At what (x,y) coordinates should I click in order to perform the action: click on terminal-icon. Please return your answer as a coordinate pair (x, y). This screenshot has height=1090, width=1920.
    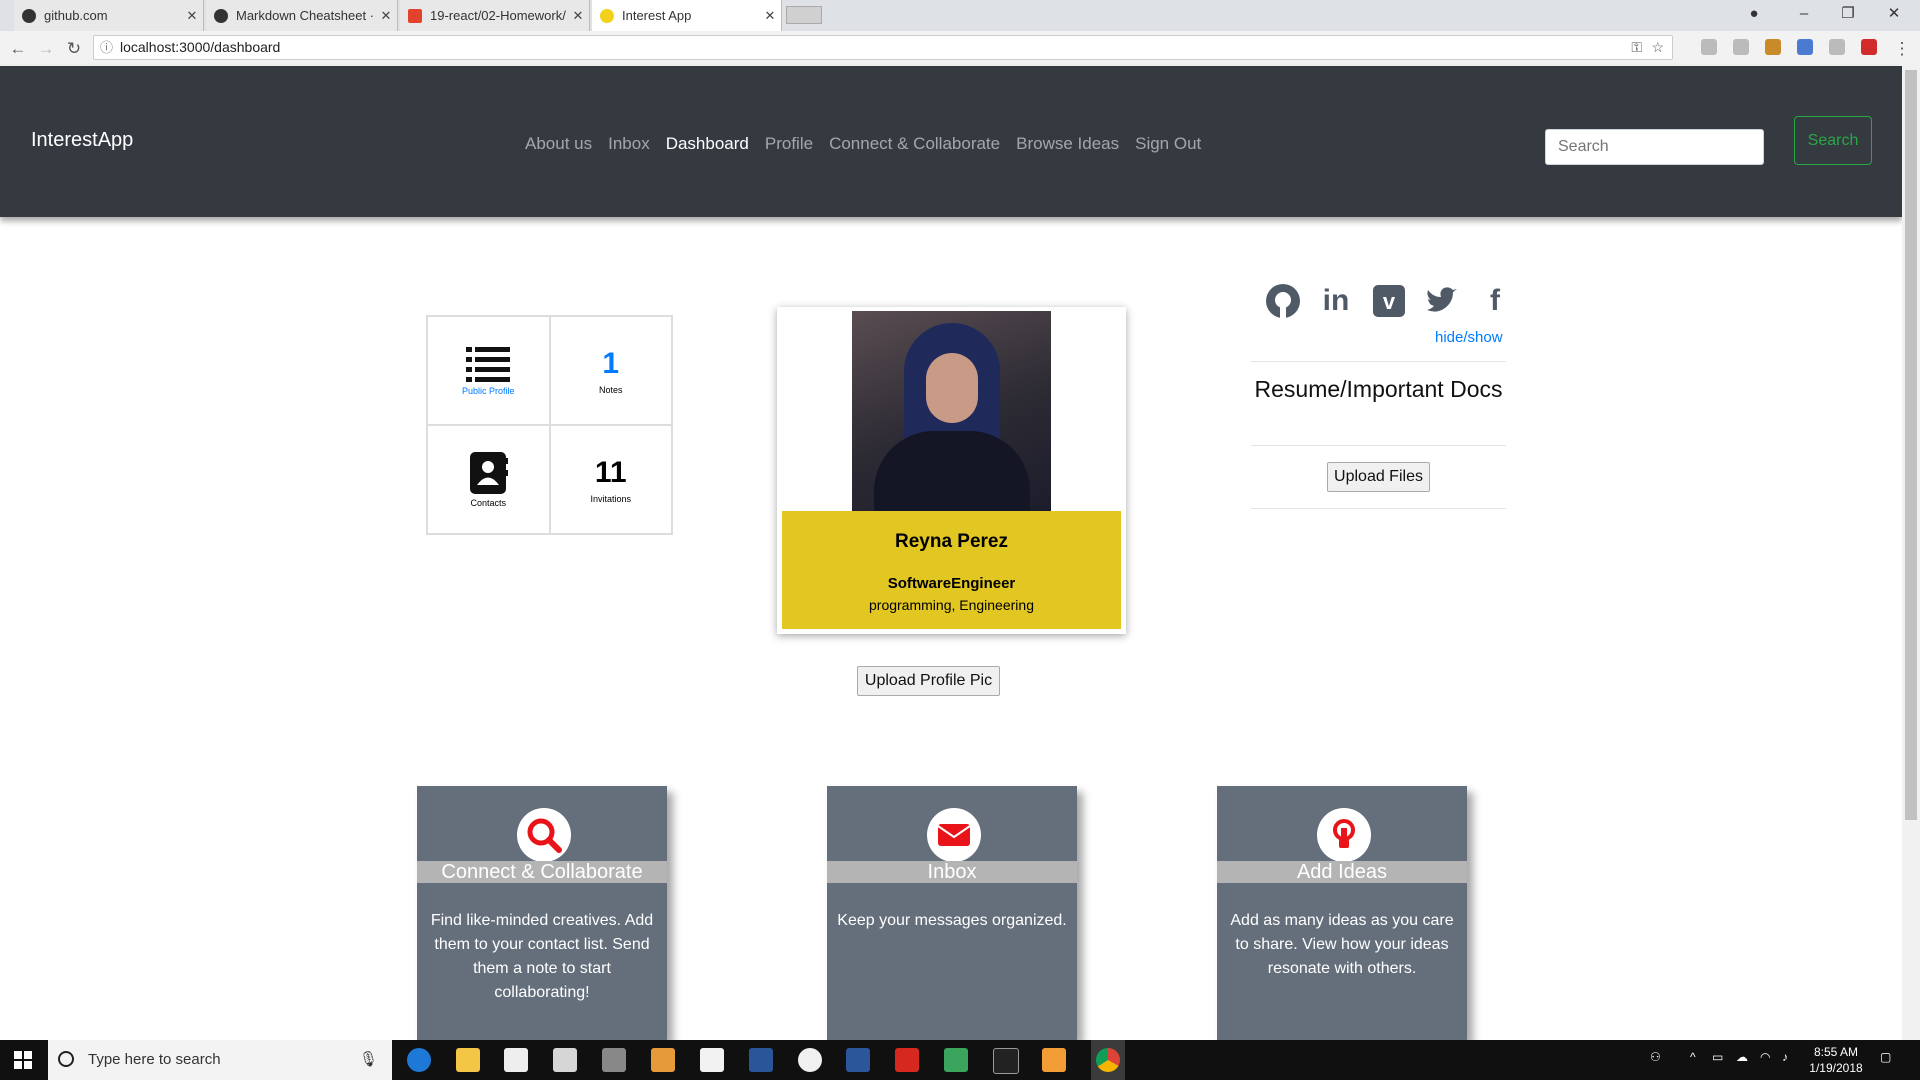
    Looking at the image, I should click on (1006, 1061).